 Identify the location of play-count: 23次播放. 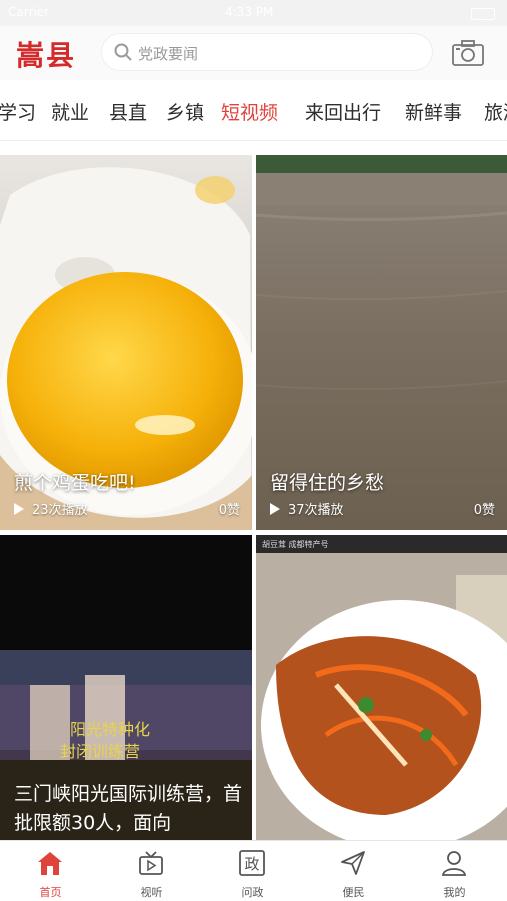
(51, 508).